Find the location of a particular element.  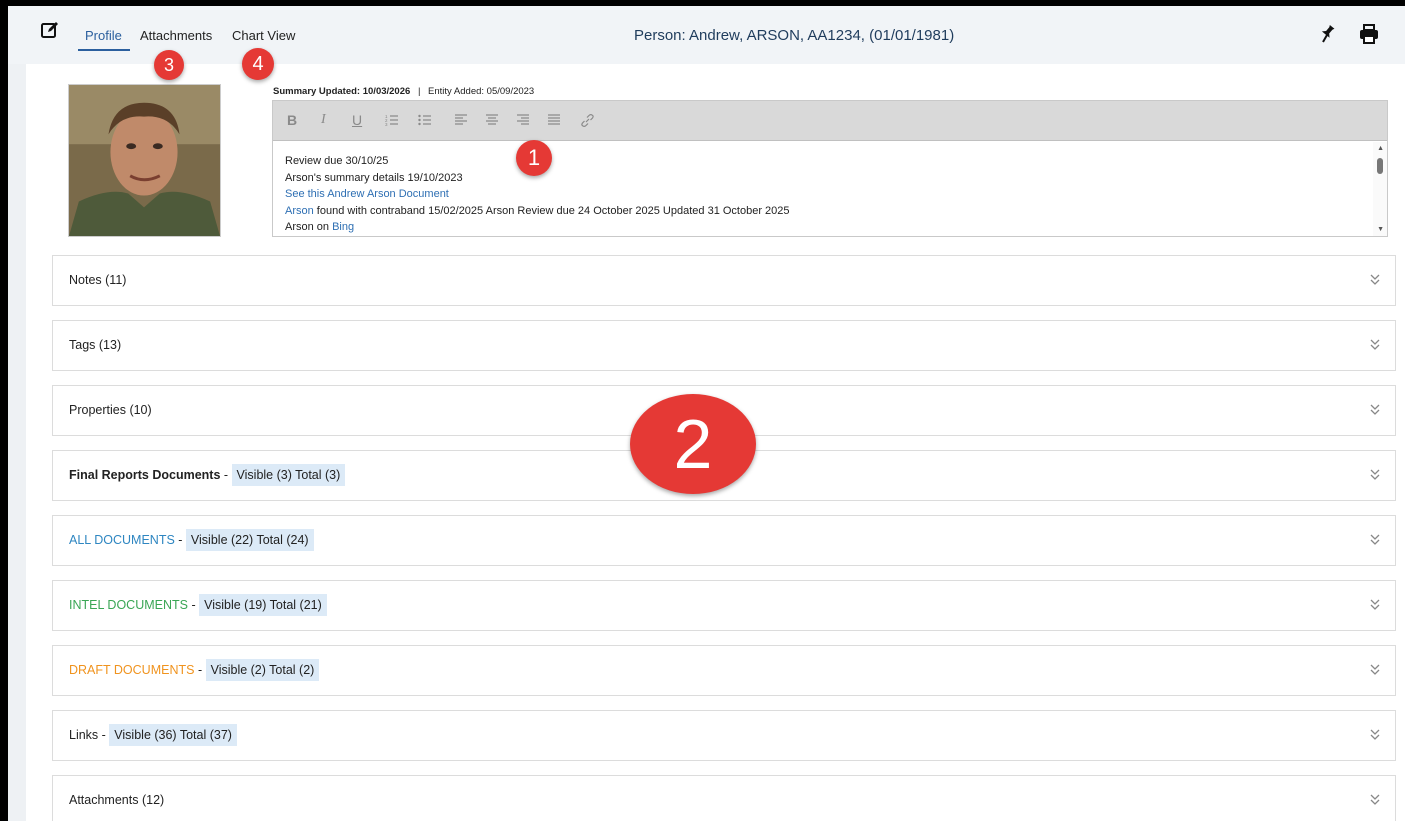

section-links: Links - Visible (36) Total (37) is located at coordinates (724, 735).